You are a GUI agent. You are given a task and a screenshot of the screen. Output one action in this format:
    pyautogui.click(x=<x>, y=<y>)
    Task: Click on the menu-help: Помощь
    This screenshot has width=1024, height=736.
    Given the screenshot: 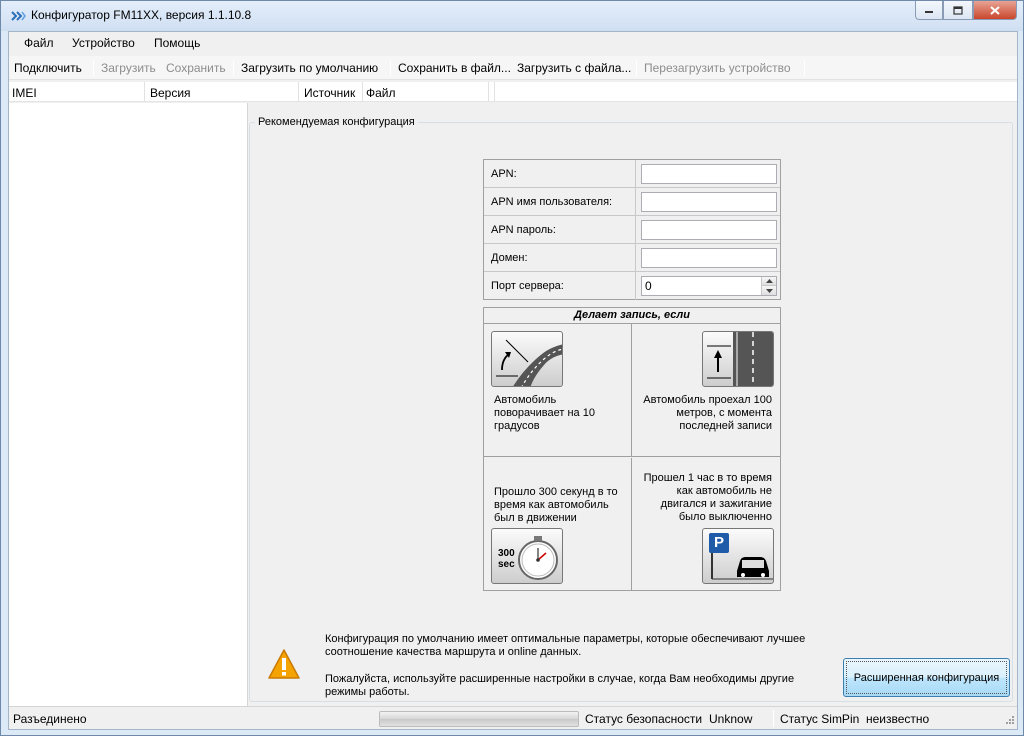 What is the action you would take?
    pyautogui.click(x=177, y=43)
    